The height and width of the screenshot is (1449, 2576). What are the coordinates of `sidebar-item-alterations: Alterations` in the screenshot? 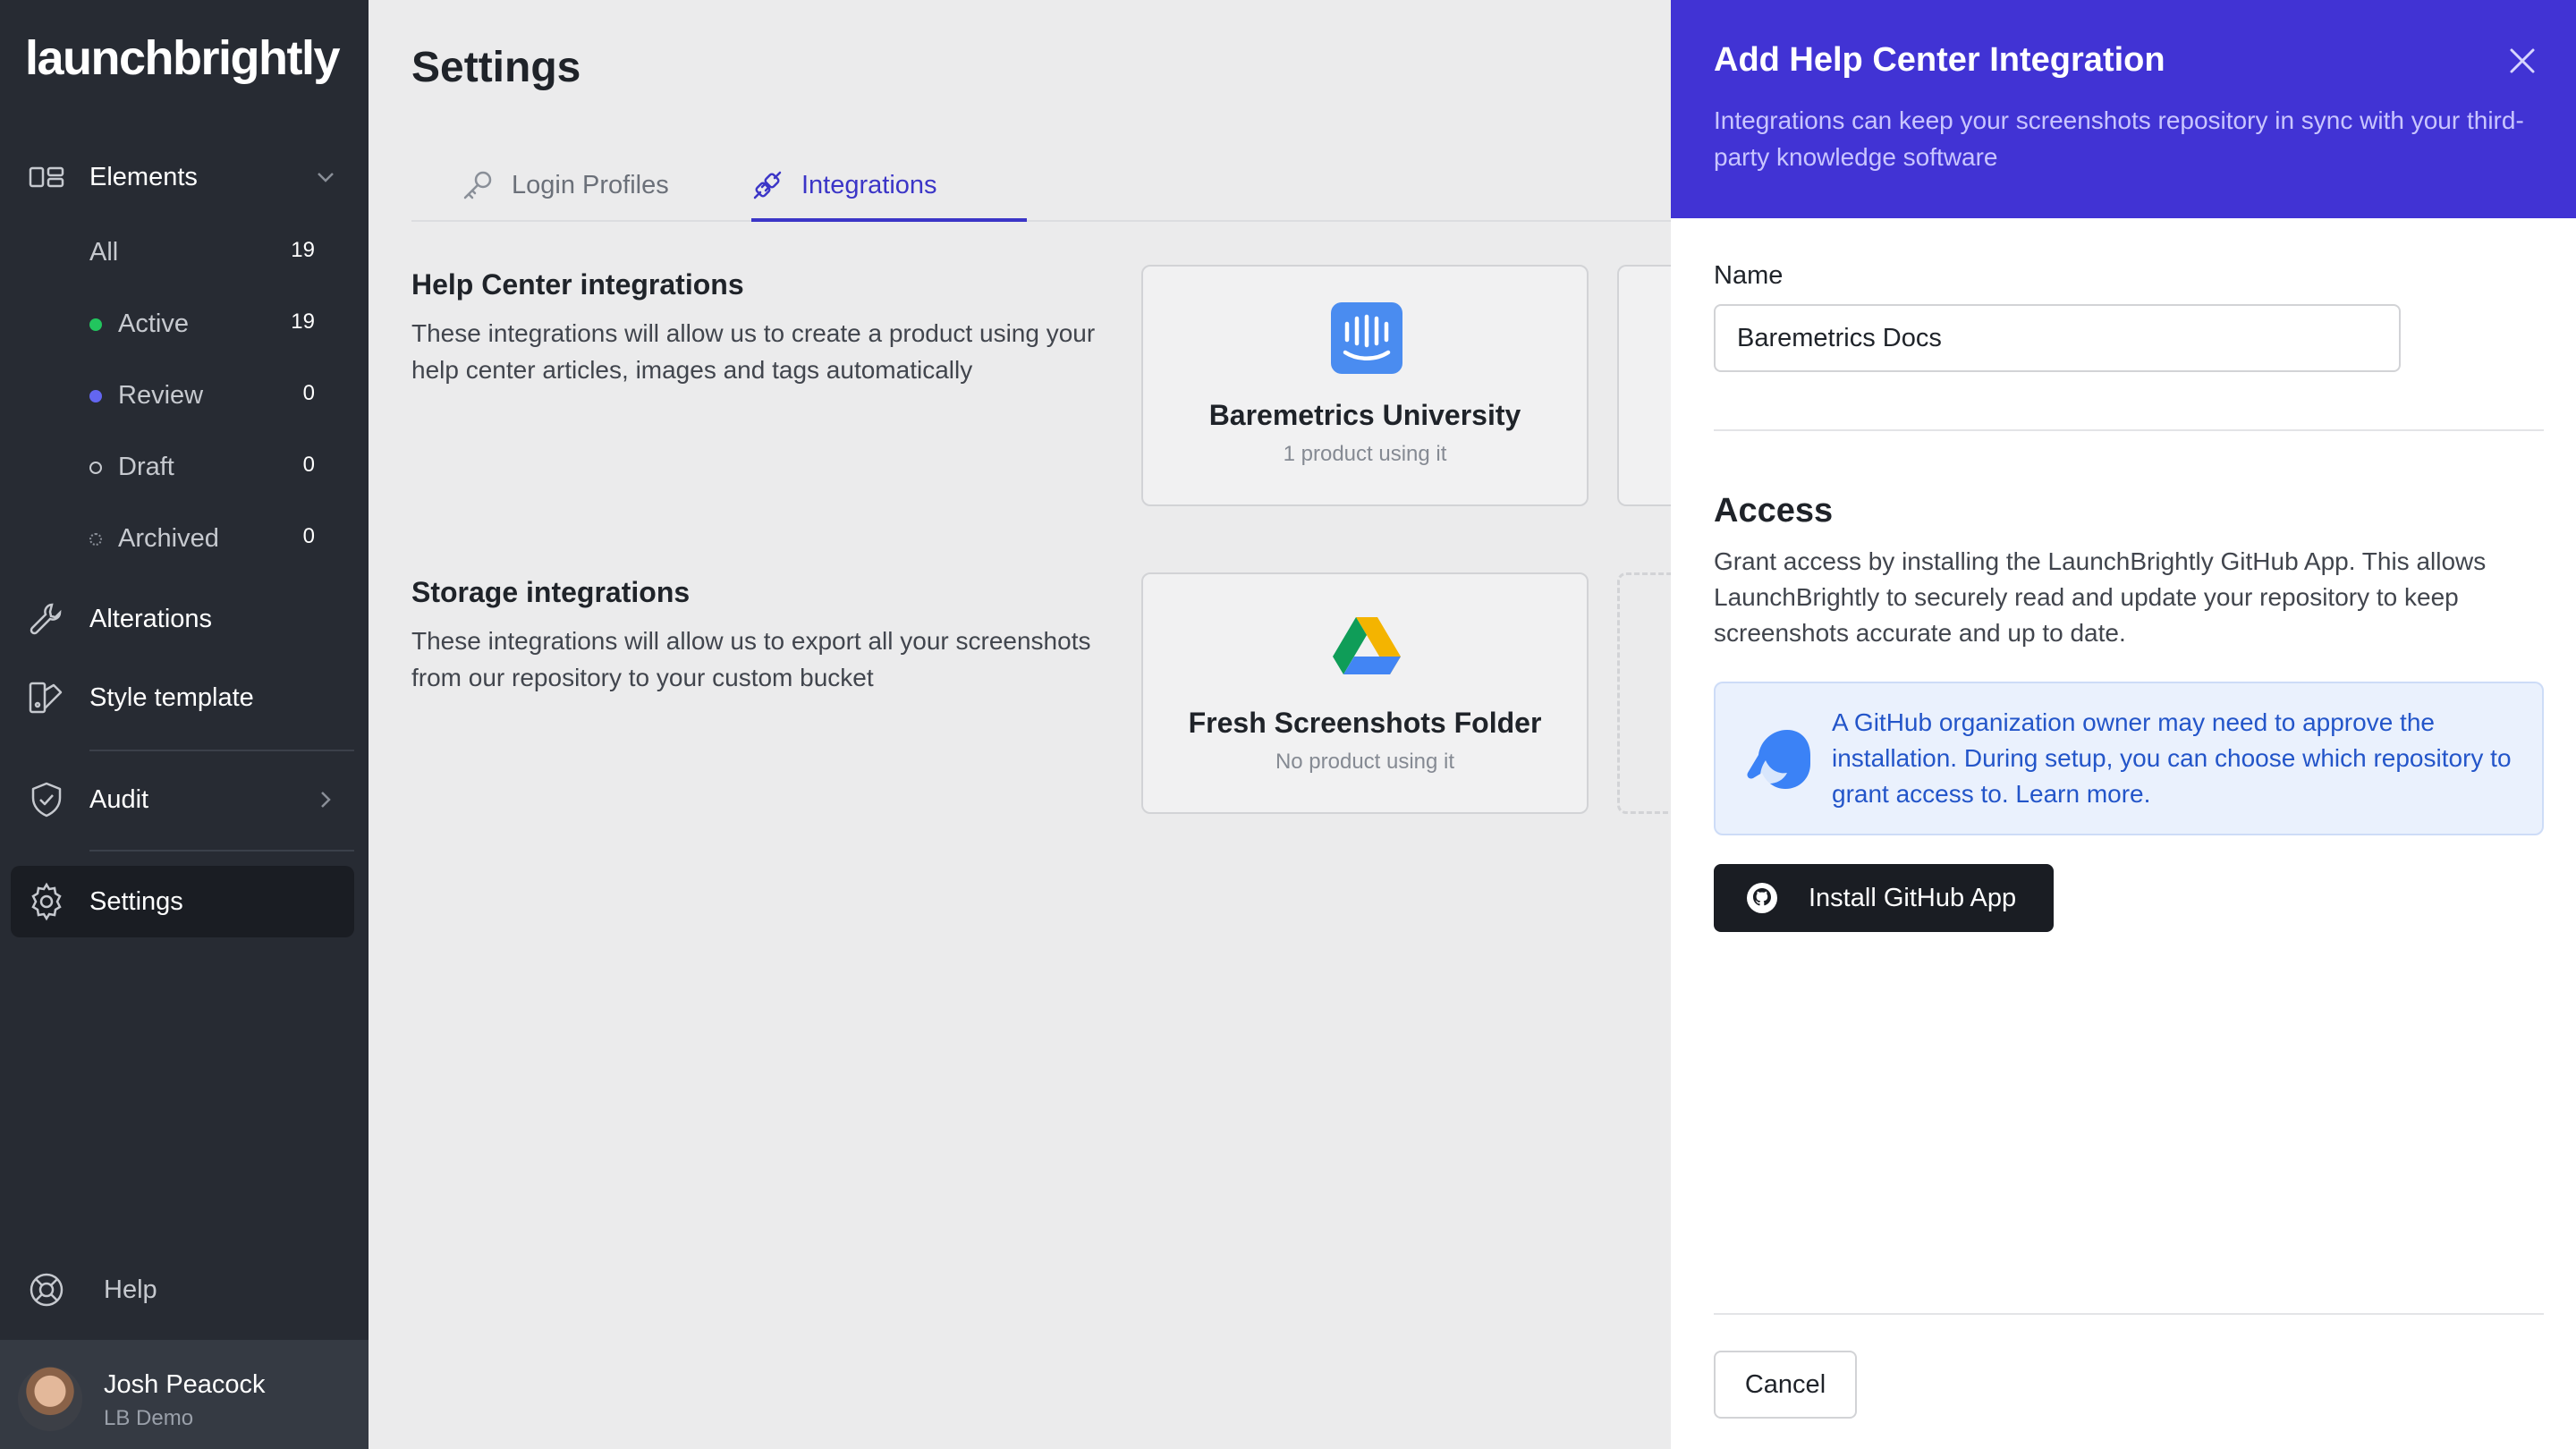 It's located at (184, 619).